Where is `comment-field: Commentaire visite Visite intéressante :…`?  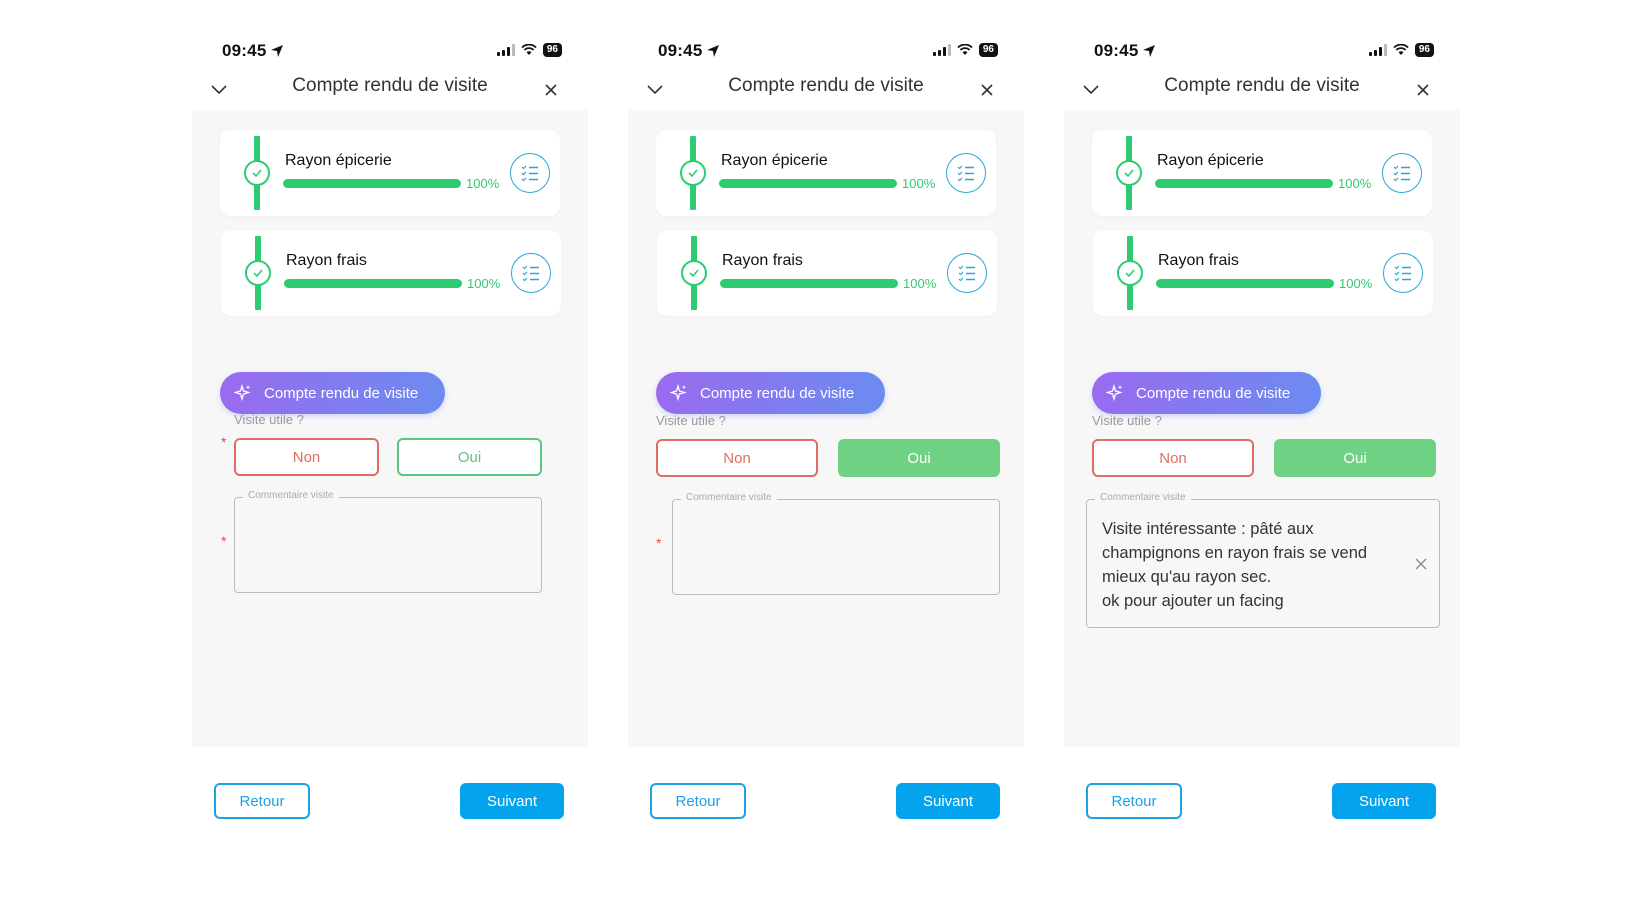
comment-field: Commentaire visite Visite intéressante :… is located at coordinates (1263, 560).